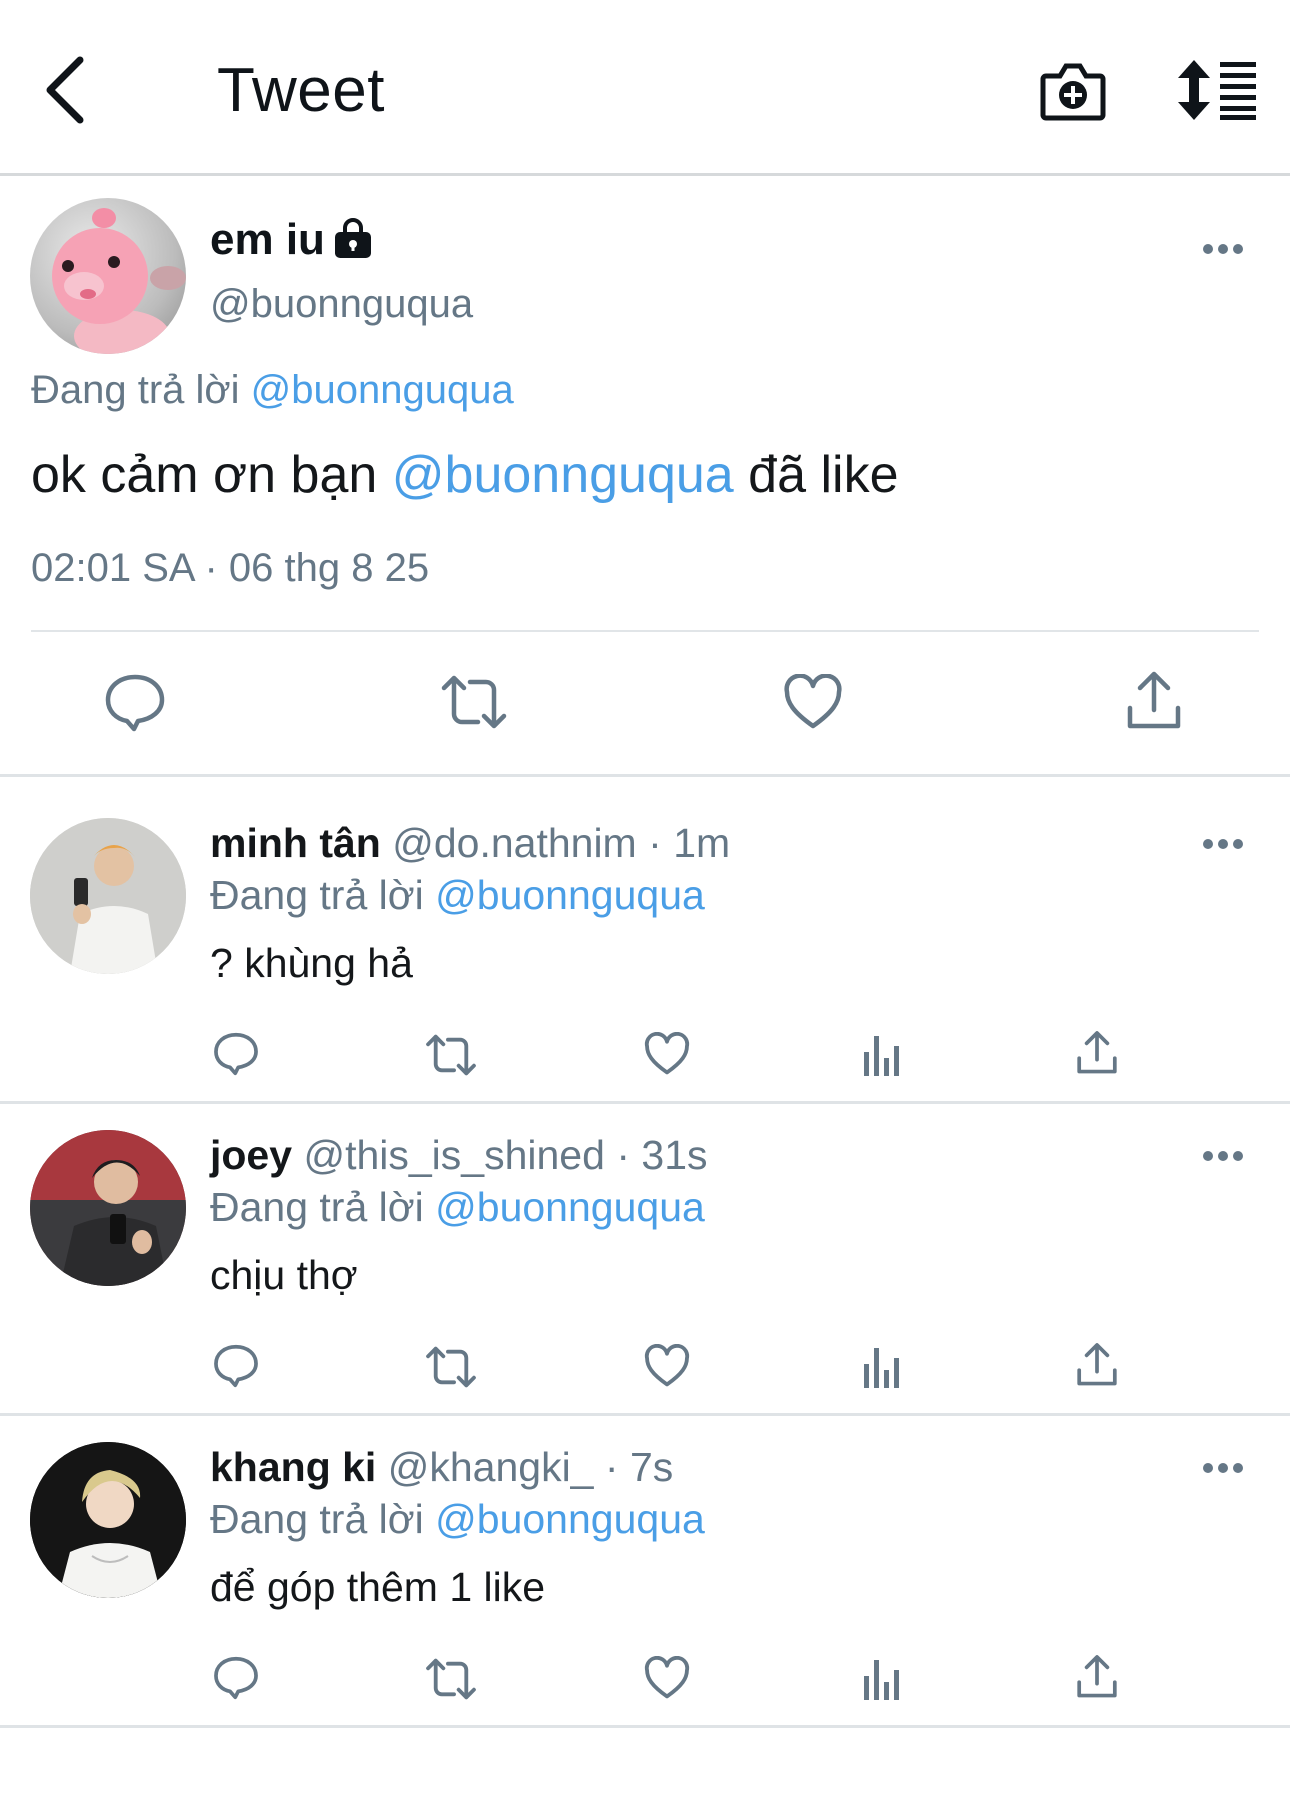 This screenshot has width=1290, height=1799. I want to click on user-handle: @khangki_, so click(491, 1467).